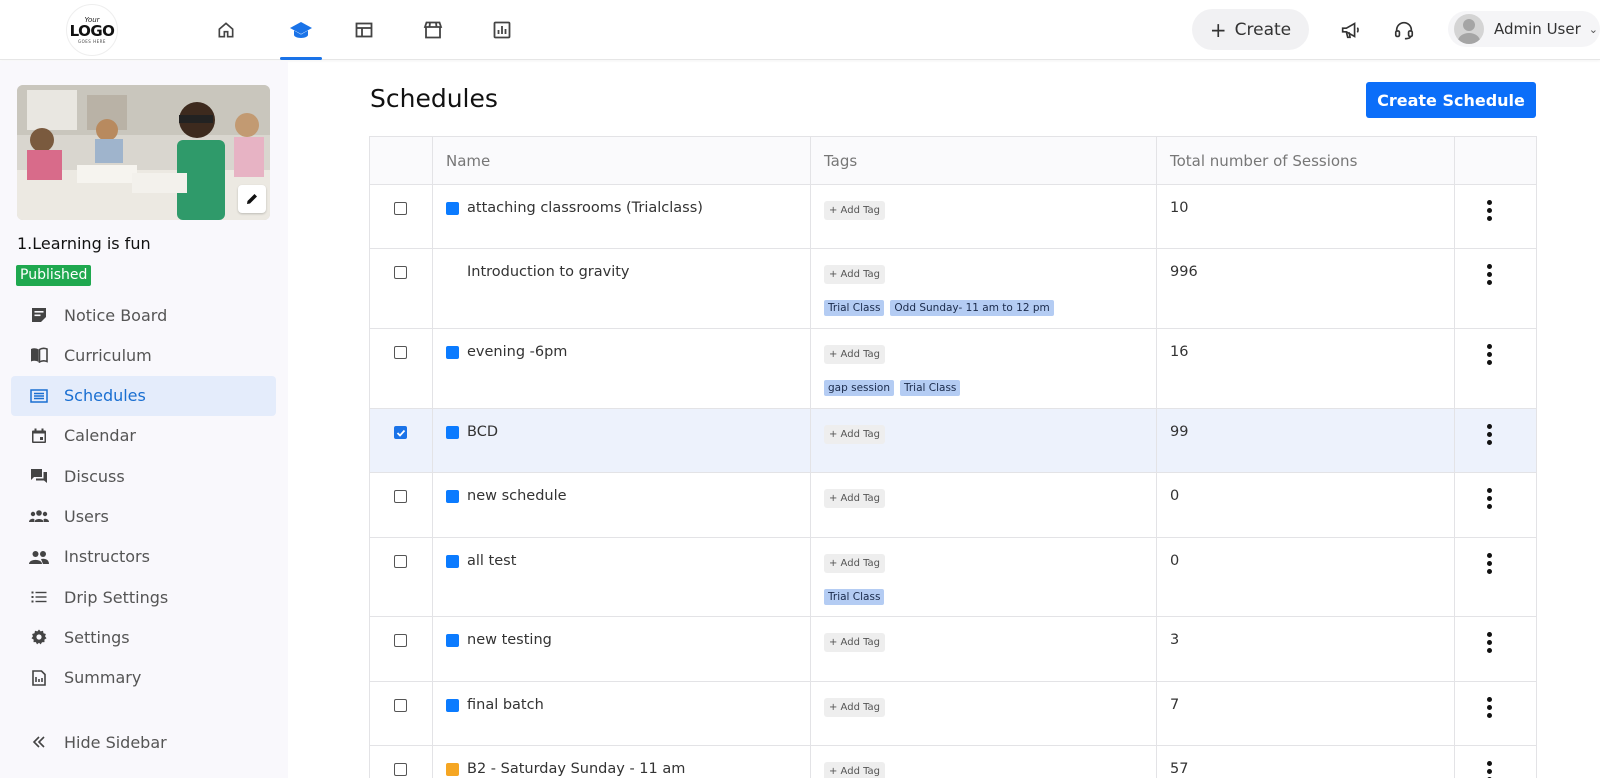  Describe the element at coordinates (301, 30) in the screenshot. I see `graduation-cap-icon` at that location.